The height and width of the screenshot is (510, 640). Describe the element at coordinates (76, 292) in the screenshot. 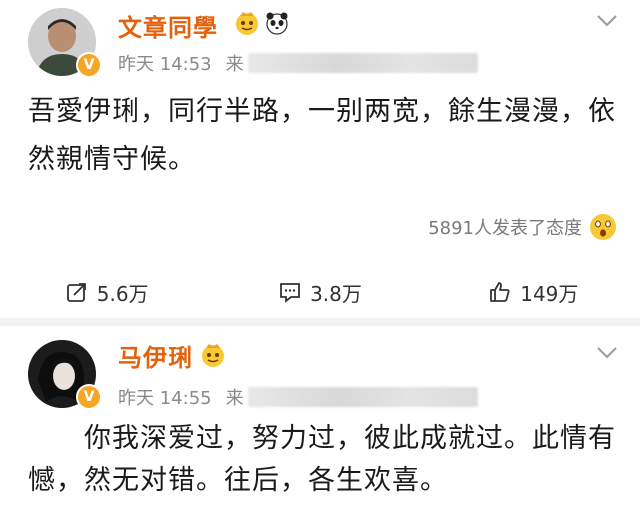

I see `repost-icon` at that location.